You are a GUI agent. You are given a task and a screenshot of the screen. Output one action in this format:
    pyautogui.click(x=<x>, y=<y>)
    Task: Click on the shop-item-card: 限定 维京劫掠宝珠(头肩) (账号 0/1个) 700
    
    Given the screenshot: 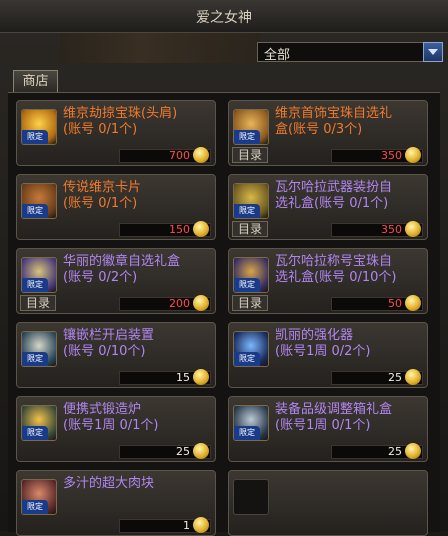 What is the action you would take?
    pyautogui.click(x=116, y=133)
    